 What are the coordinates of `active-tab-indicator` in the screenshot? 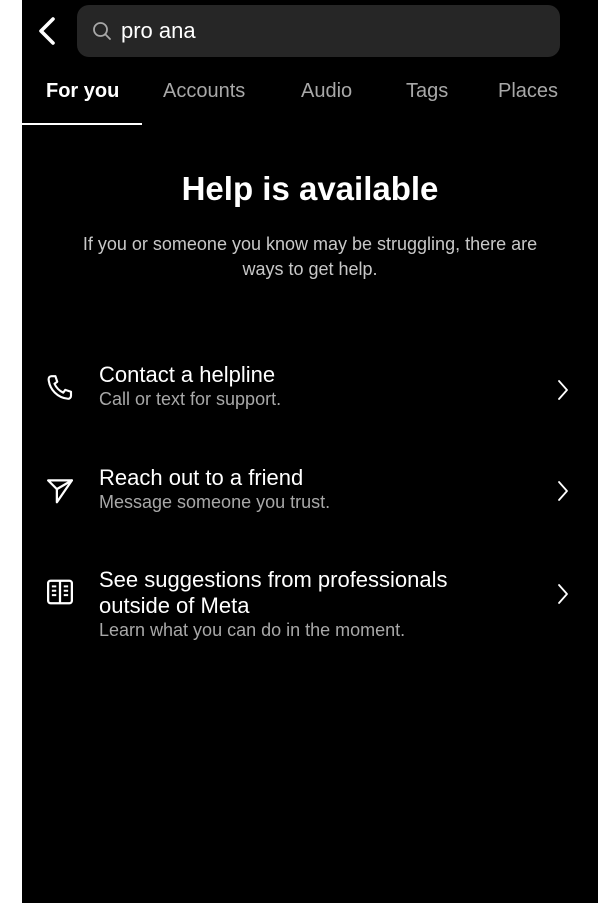 It's located at (82, 124).